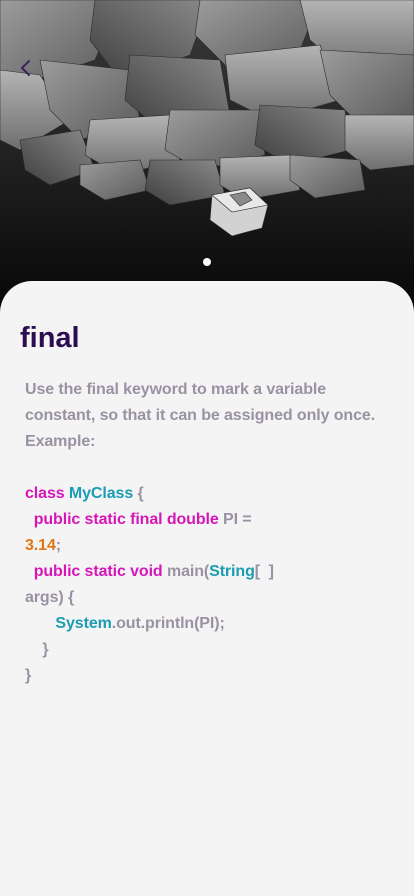 The height and width of the screenshot is (896, 414). I want to click on description-line: Example:, so click(60, 441).